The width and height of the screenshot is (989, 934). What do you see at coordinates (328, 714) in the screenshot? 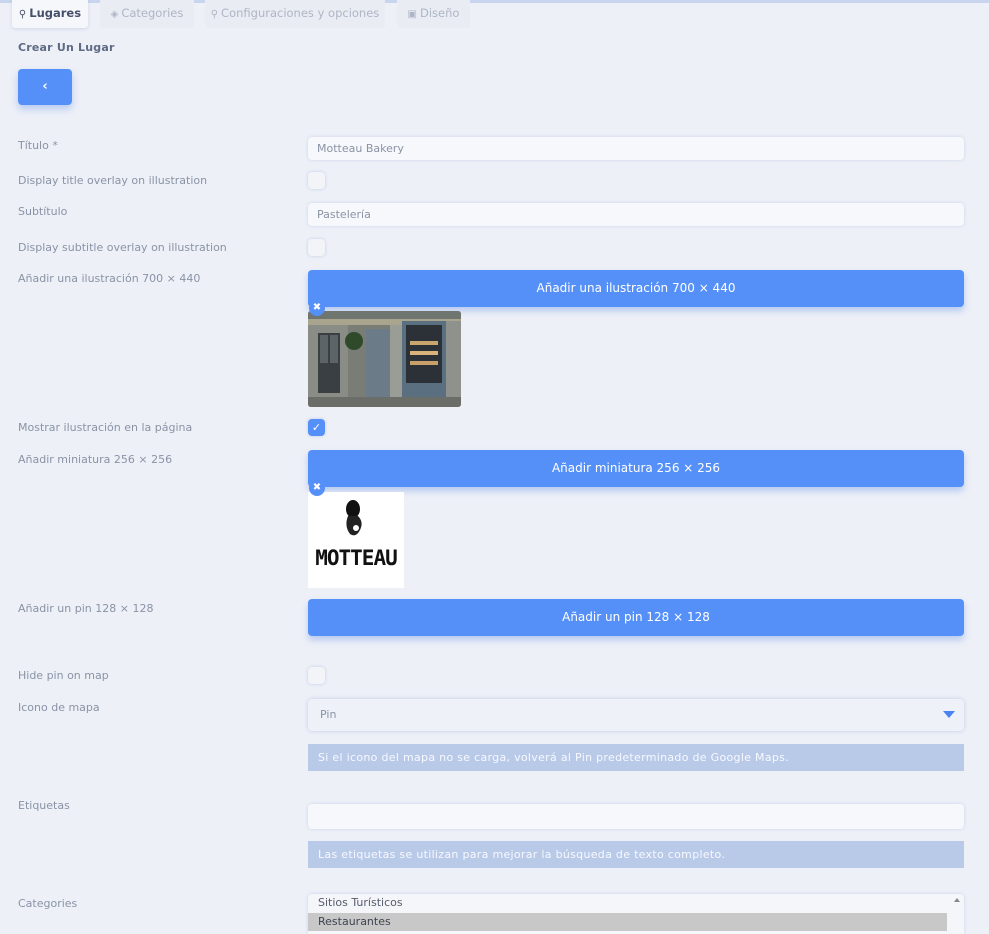
I see `map-icon-selected-value: Pin` at bounding box center [328, 714].